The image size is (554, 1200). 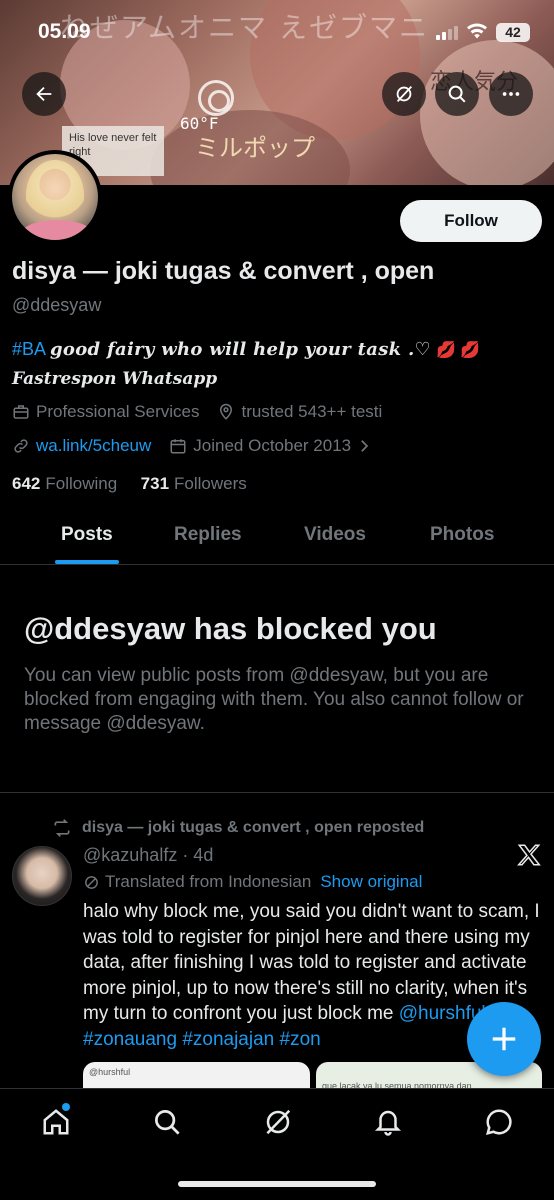 I want to click on post-author-handle: @kazuhalfz · 4d, so click(x=148, y=855).